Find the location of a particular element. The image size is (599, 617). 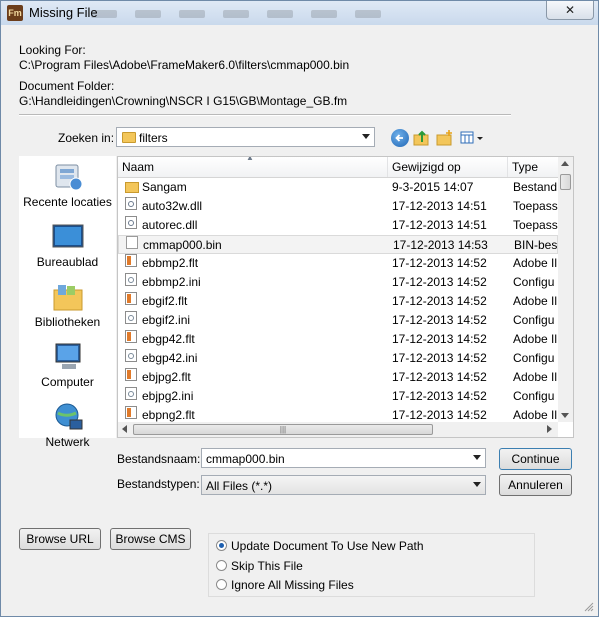

option-ignore-all-label: Ignore All Missing Files is located at coordinates (292, 585).